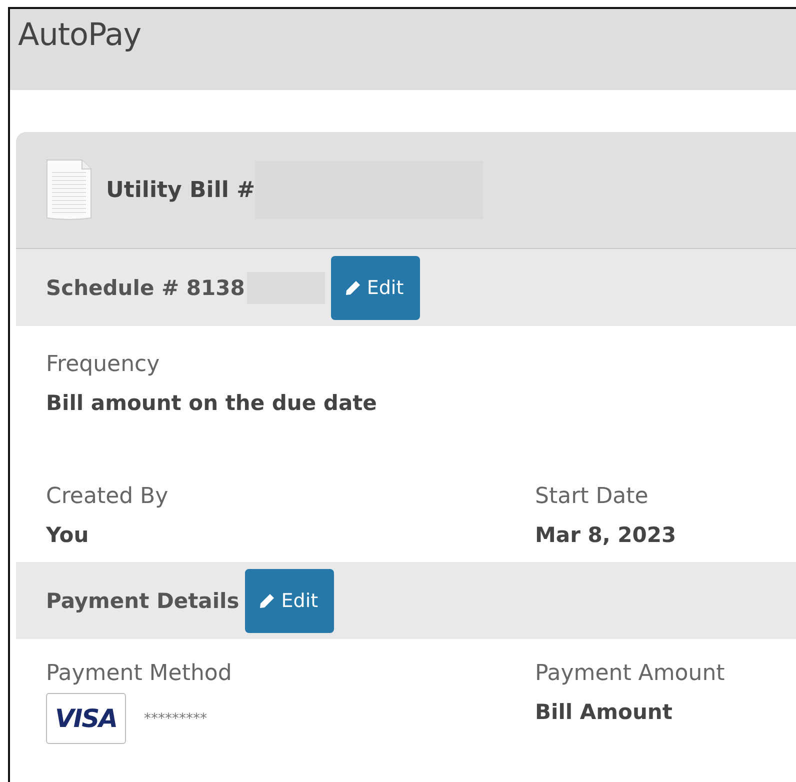 The height and width of the screenshot is (782, 796). What do you see at coordinates (630, 674) in the screenshot?
I see `field-label: Payment Amount` at bounding box center [630, 674].